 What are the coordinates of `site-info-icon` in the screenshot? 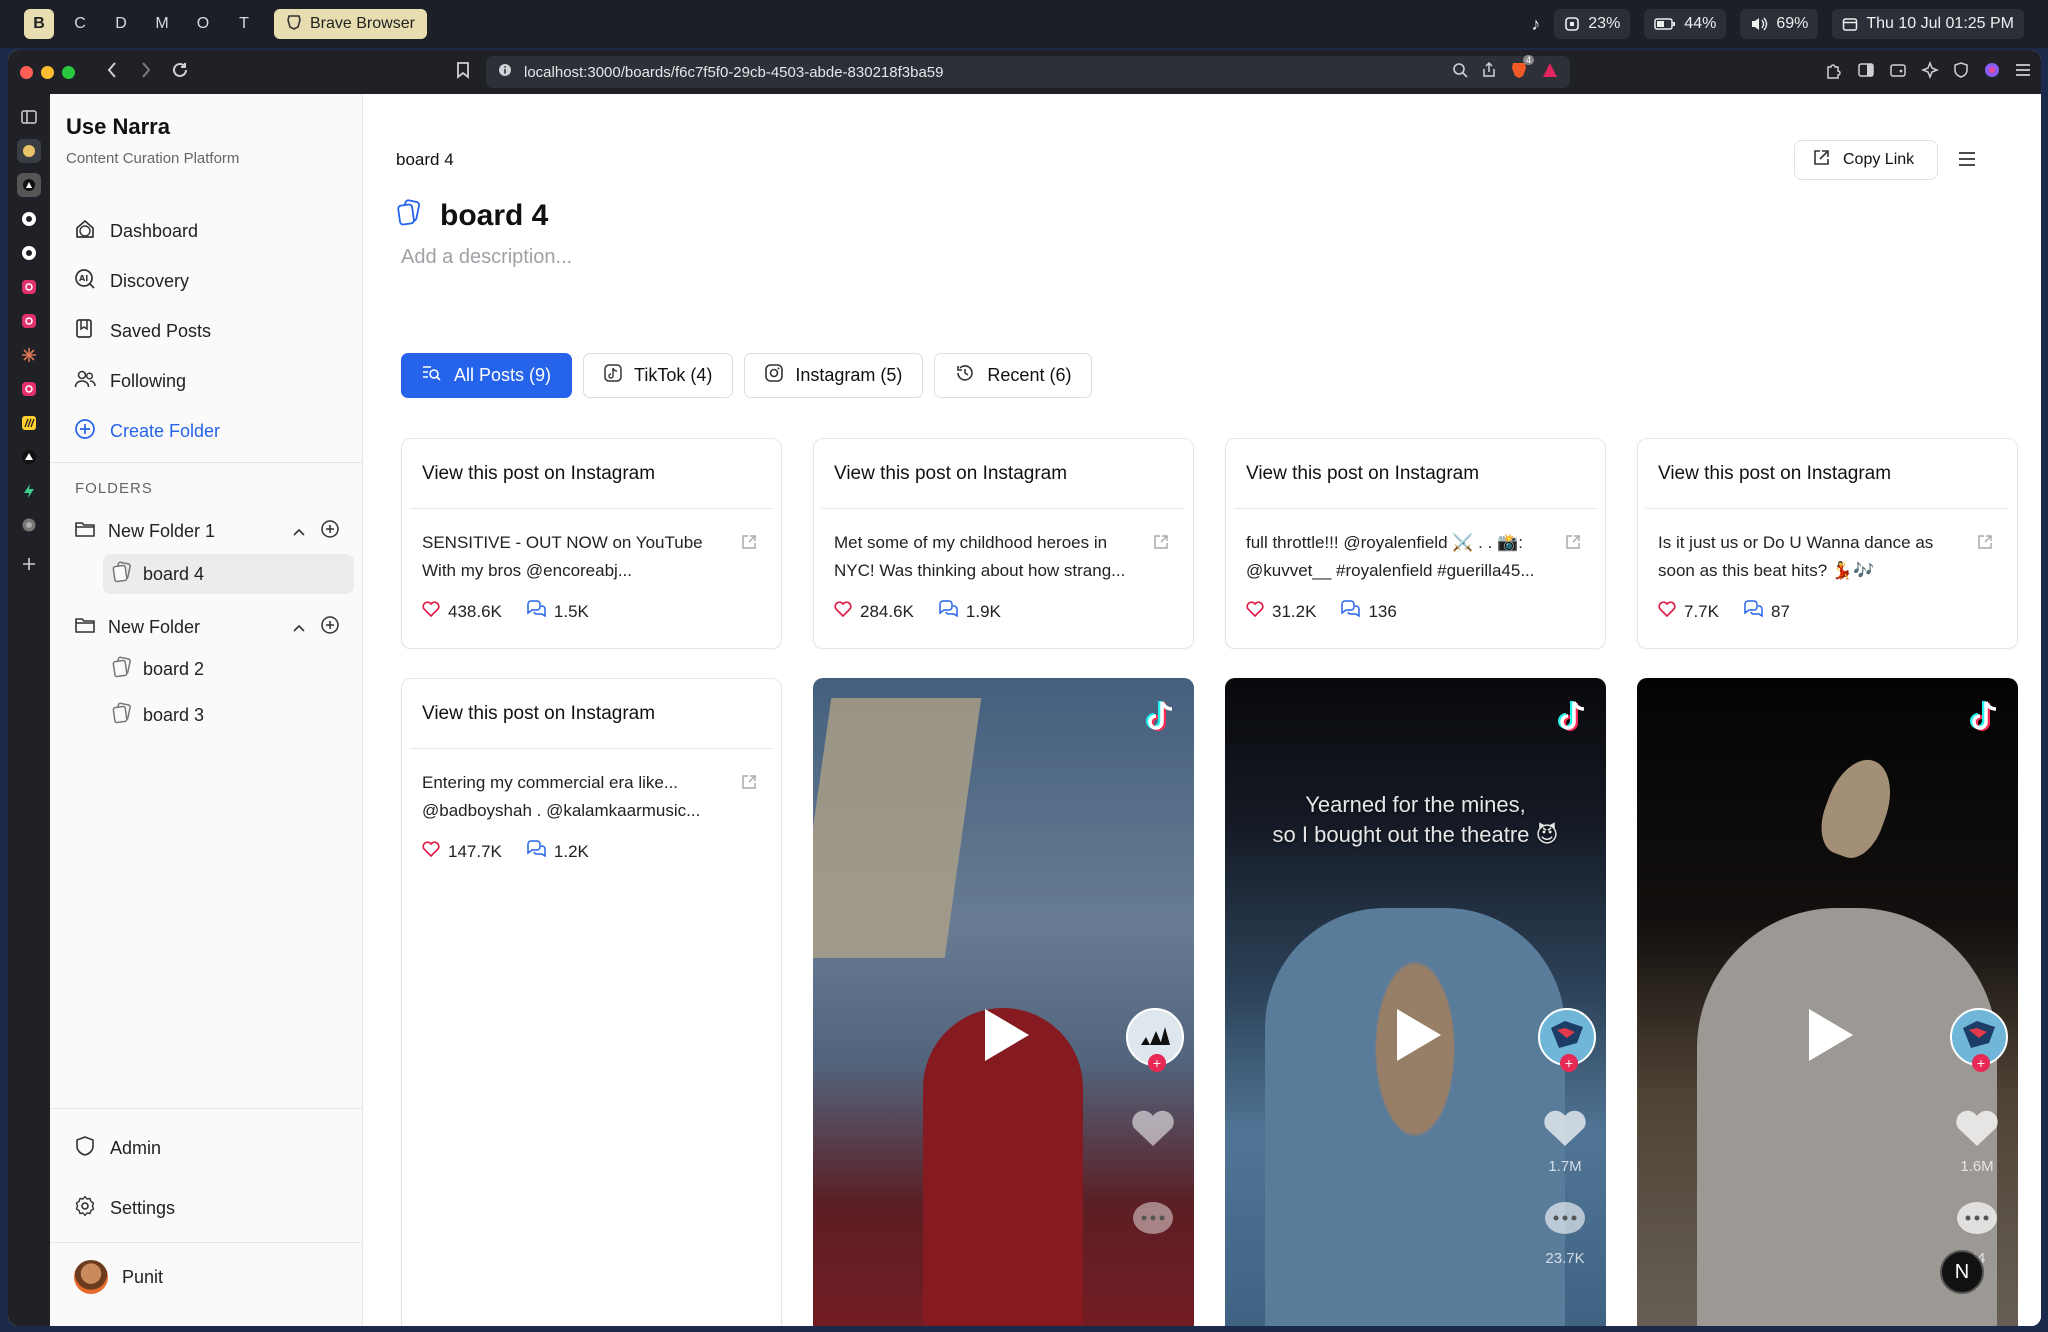 It's located at (505, 72).